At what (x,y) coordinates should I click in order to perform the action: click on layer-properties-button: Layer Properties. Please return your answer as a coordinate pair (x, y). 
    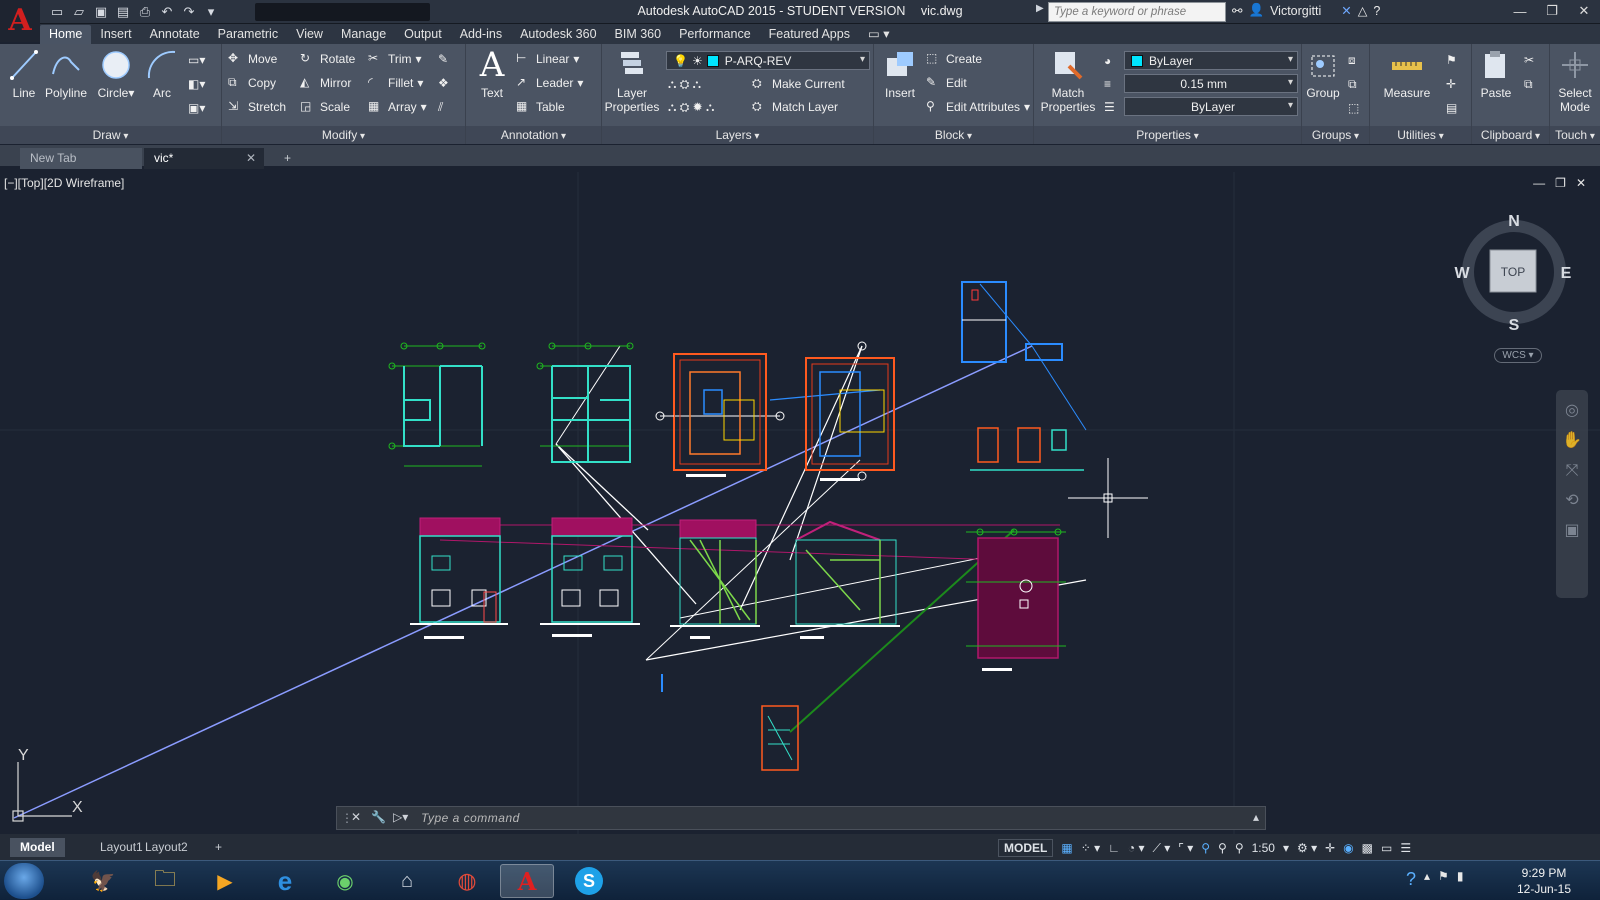
    Looking at the image, I should click on (632, 81).